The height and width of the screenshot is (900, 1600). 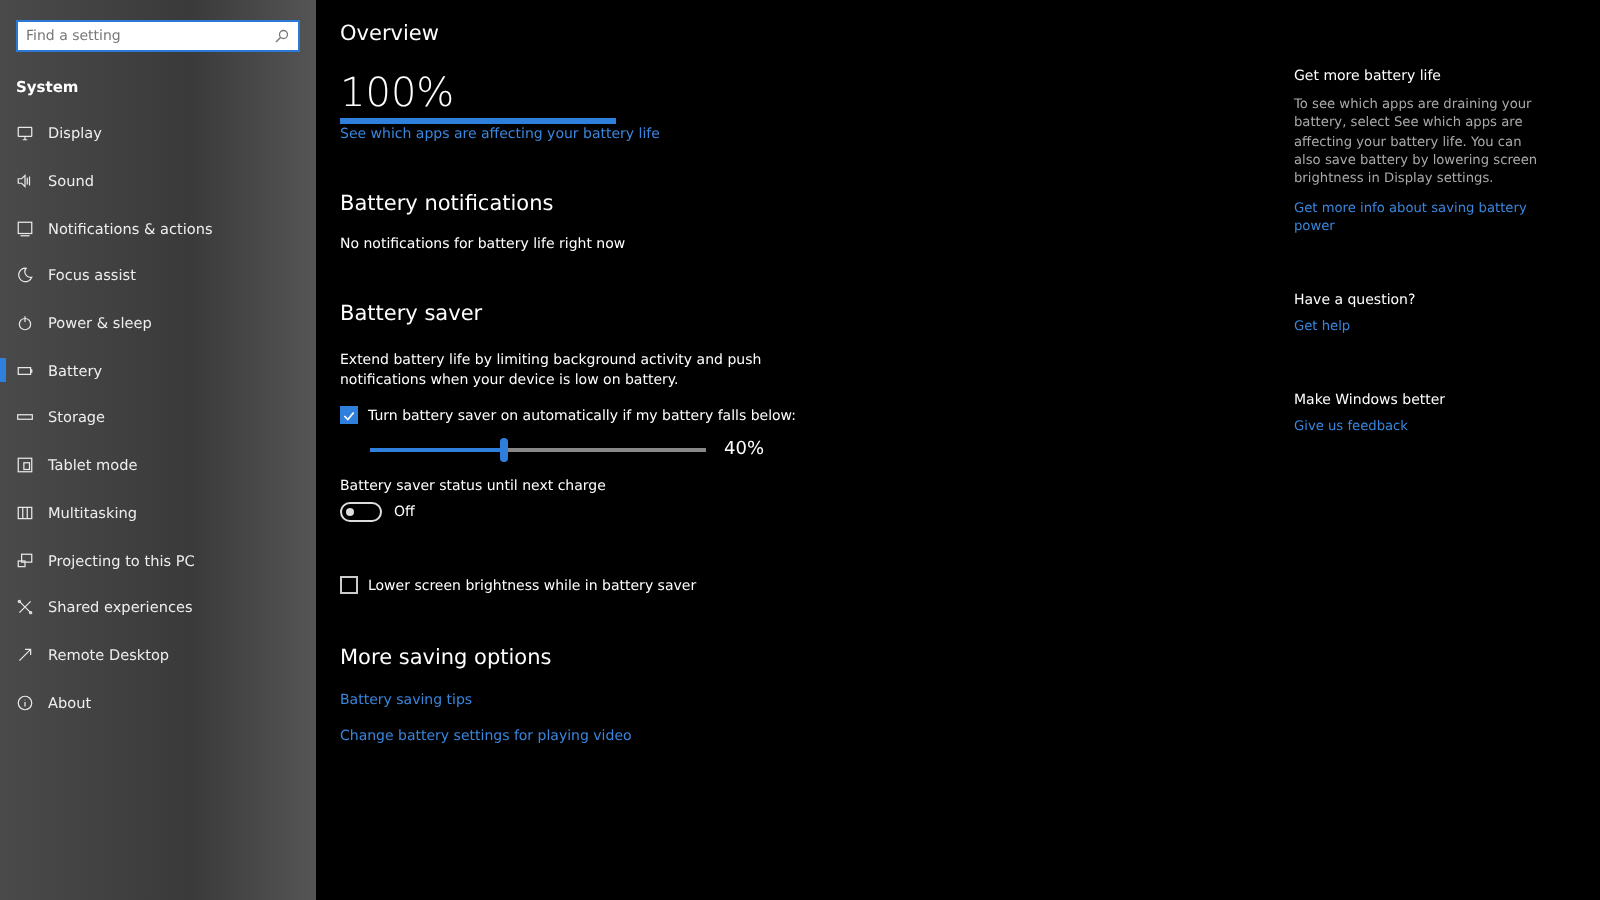 What do you see at coordinates (25, 133) in the screenshot?
I see `display-icon` at bounding box center [25, 133].